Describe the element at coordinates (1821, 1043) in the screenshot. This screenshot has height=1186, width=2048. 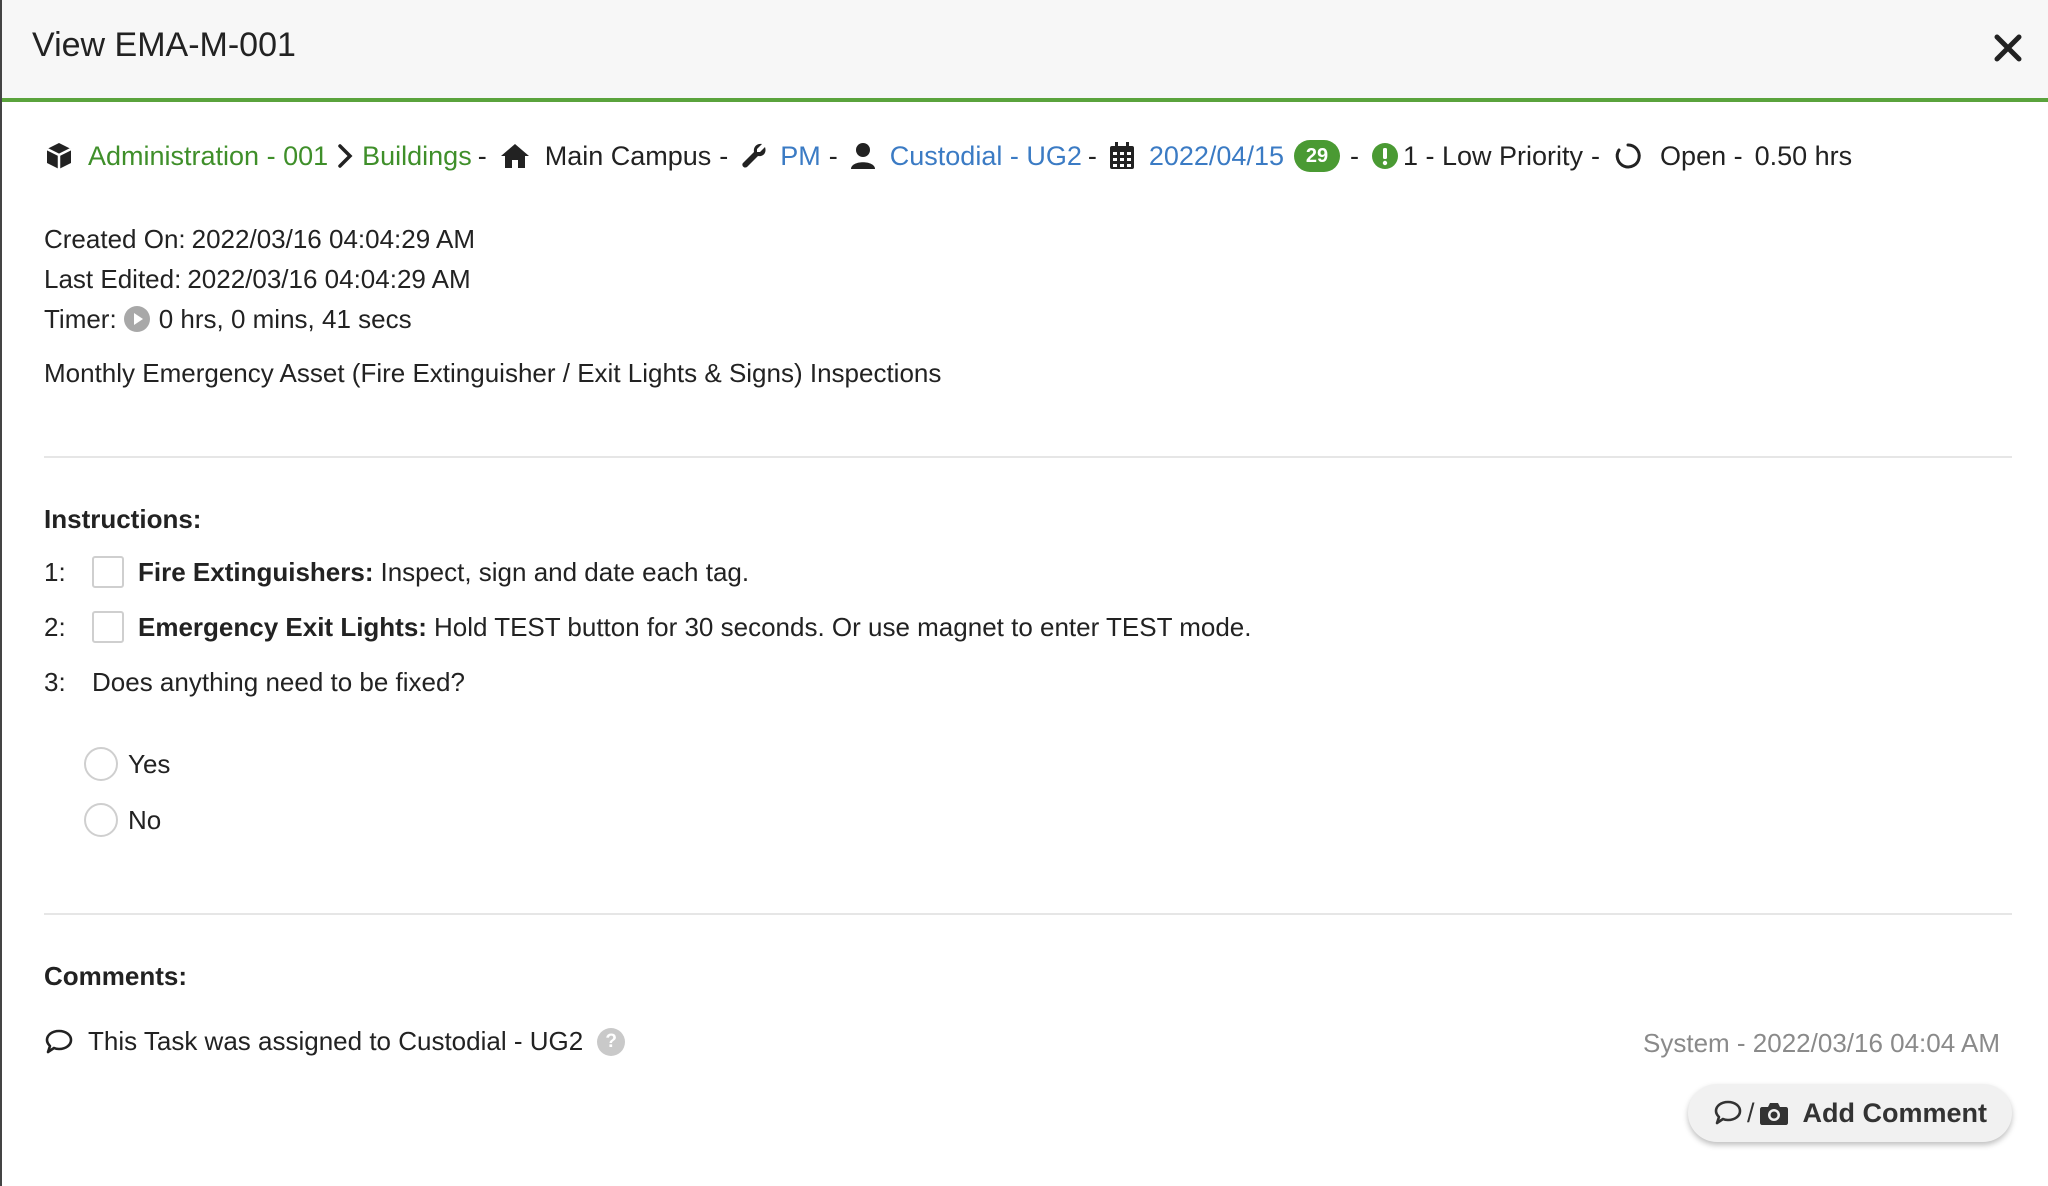
I see `comment-author-timestamp: System - 2022/03/16 04:04 AM` at that location.